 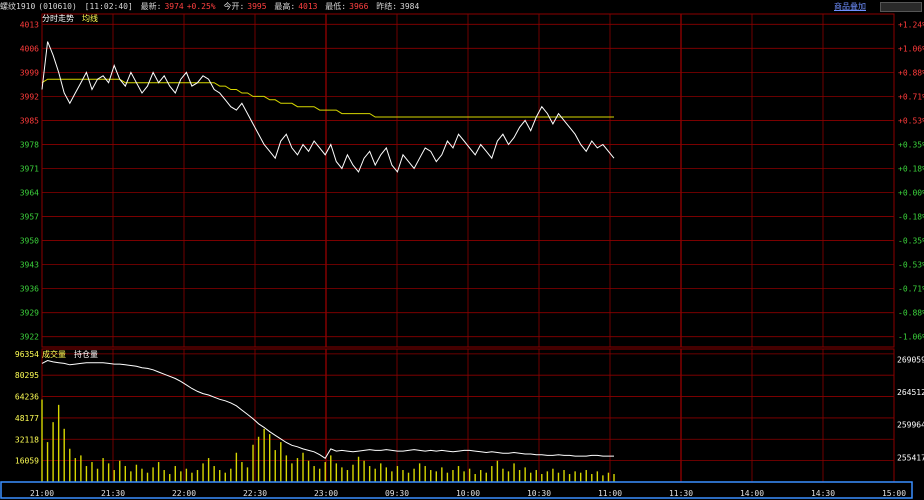 What do you see at coordinates (910, 408) in the screenshot?
I see `open-interest-axis-right: 2690598 2645122 2599646 2554170` at bounding box center [910, 408].